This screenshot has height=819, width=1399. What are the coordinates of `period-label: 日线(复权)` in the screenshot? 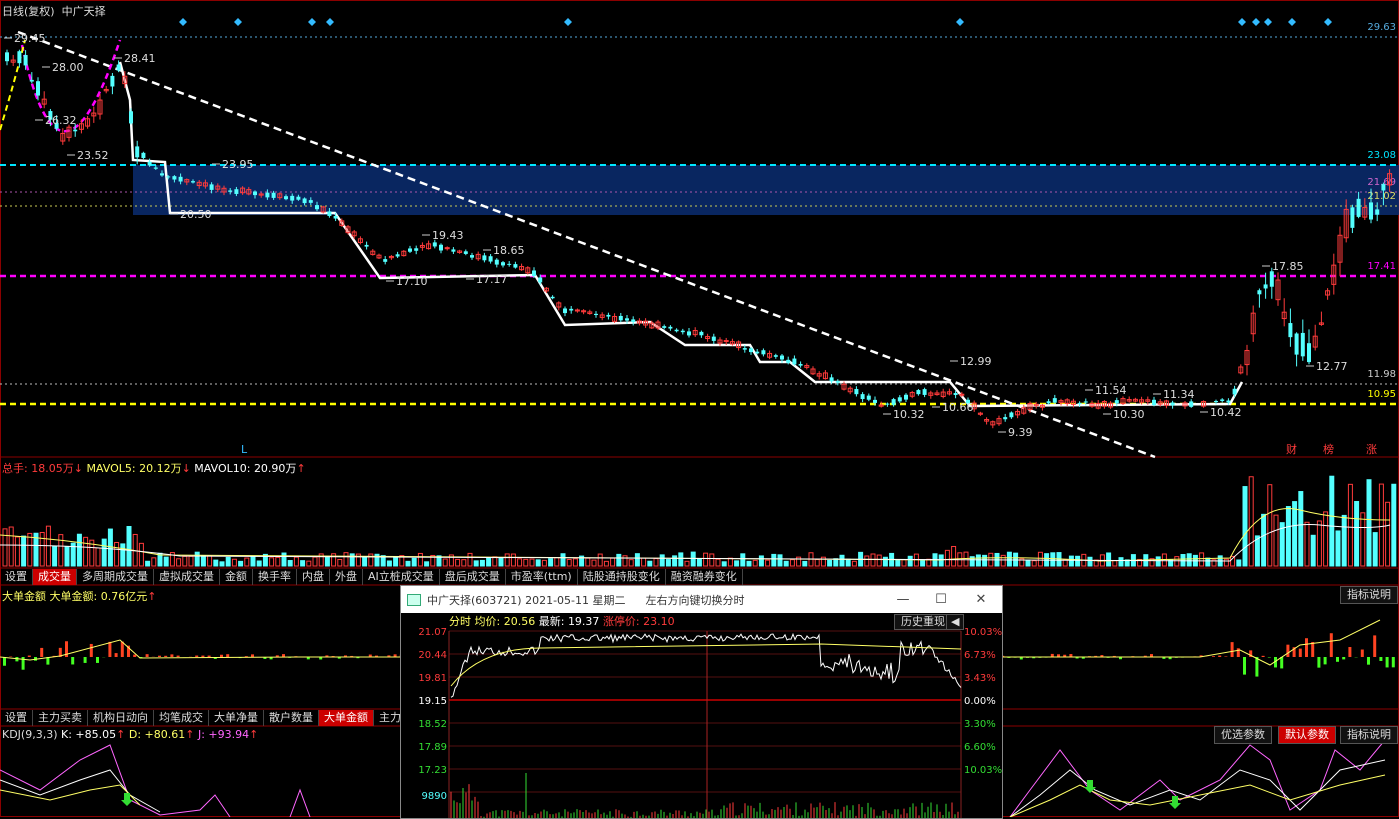 It's located at (28, 11).